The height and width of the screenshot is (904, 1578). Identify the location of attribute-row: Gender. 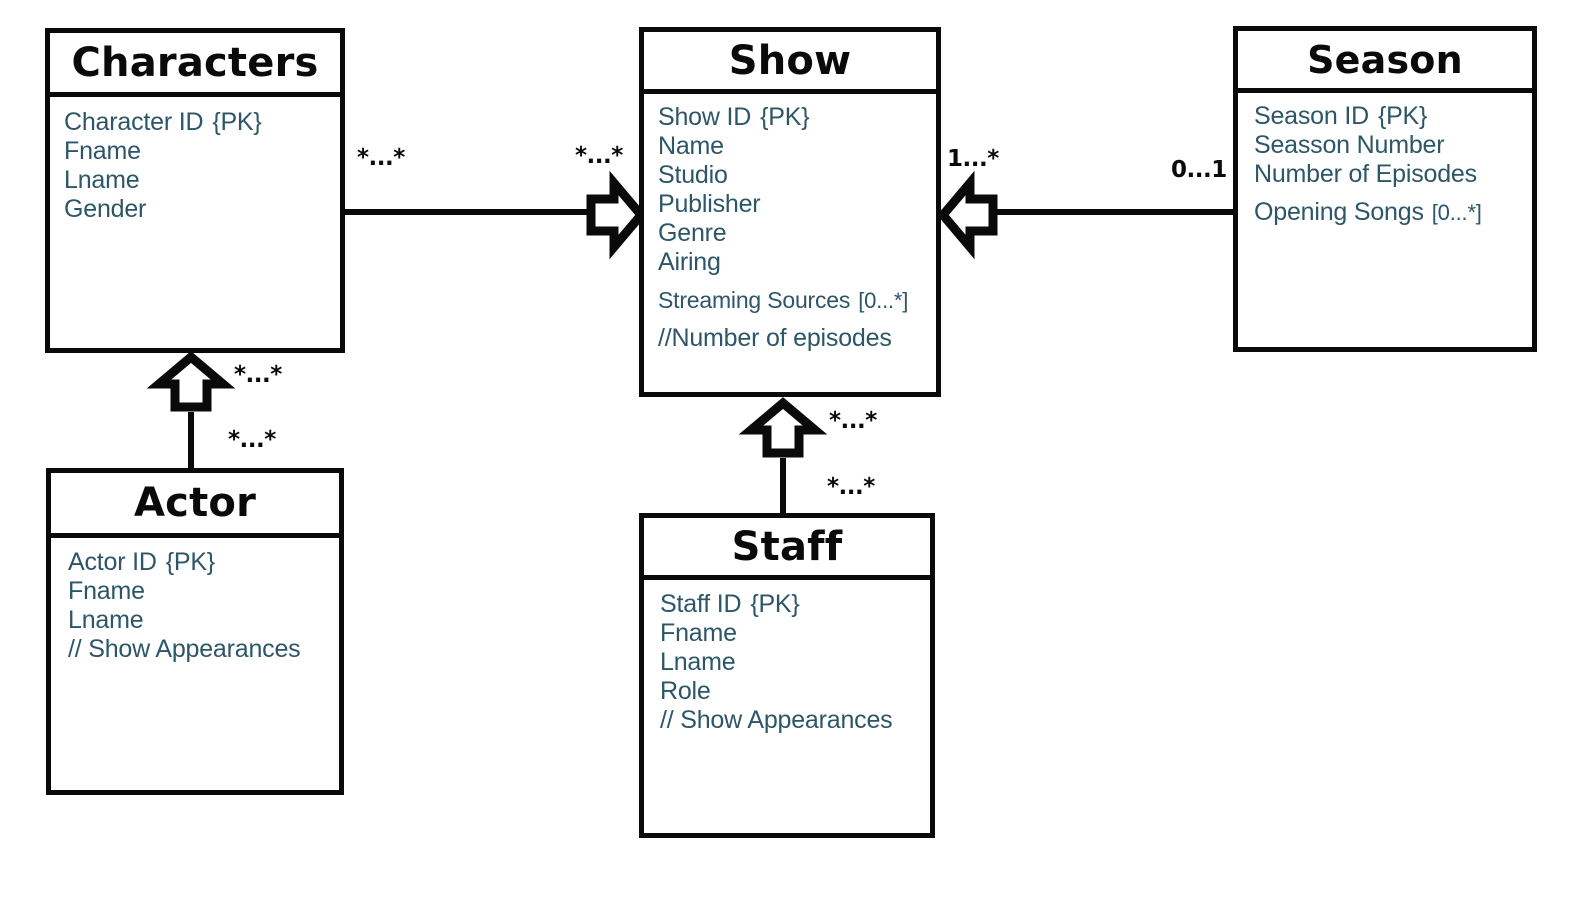
(202, 209).